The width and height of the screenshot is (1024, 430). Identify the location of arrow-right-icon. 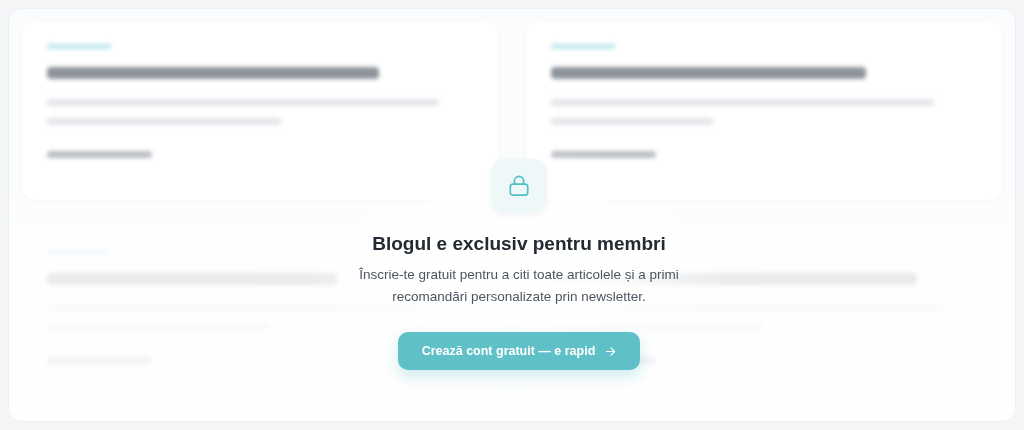
(611, 351).